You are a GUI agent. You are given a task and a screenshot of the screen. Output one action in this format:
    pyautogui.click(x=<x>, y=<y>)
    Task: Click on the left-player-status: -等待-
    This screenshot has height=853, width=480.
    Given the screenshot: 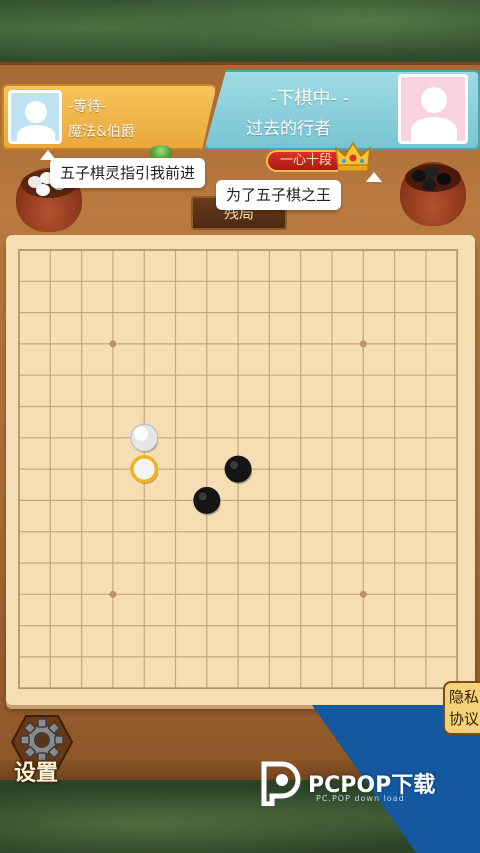 What is the action you would take?
    pyautogui.click(x=87, y=107)
    